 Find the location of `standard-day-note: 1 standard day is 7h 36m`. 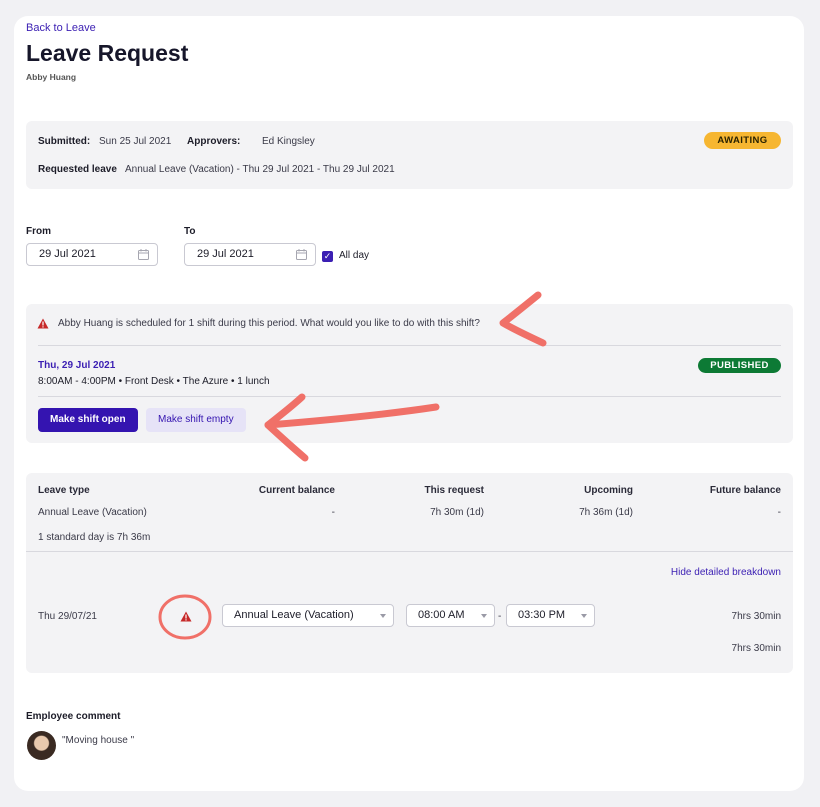

standard-day-note: 1 standard day is 7h 36m is located at coordinates (94, 537).